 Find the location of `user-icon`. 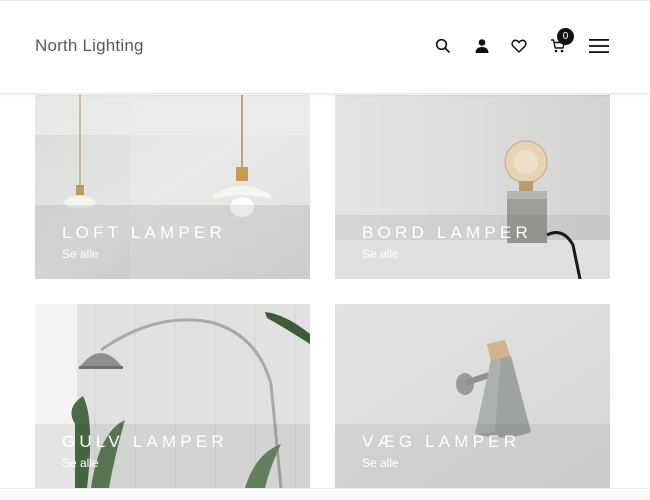

user-icon is located at coordinates (482, 46).